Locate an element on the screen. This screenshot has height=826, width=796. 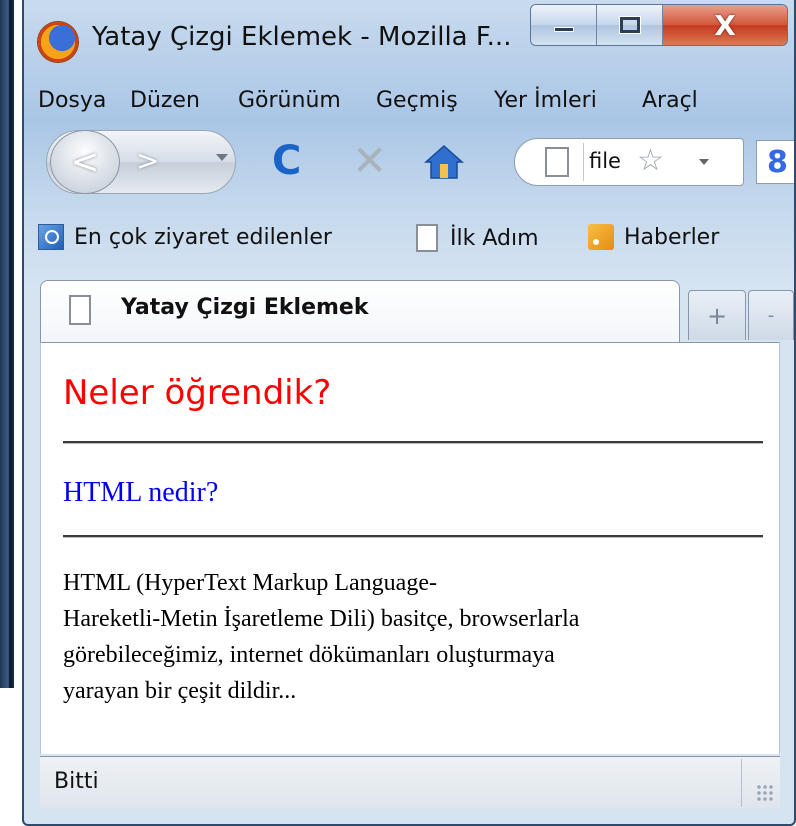
maximize-button is located at coordinates (630, 25).